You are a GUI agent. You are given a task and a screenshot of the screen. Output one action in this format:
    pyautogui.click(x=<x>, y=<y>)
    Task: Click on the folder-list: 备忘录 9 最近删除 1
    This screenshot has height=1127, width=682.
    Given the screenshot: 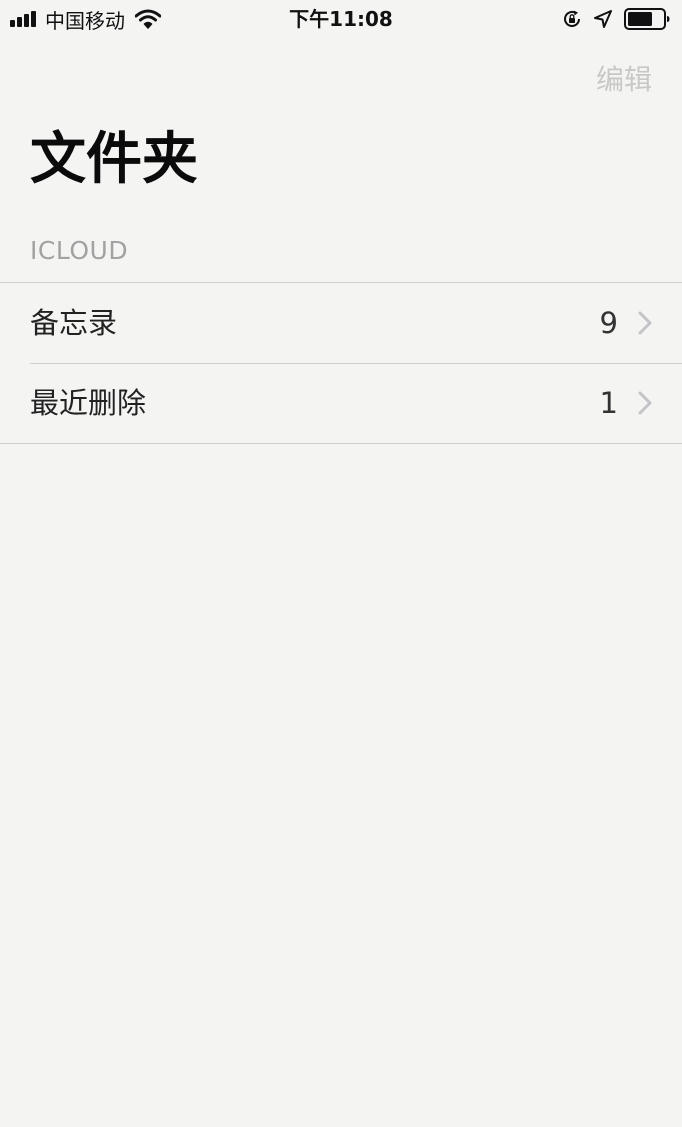 What is the action you would take?
    pyautogui.click(x=341, y=363)
    